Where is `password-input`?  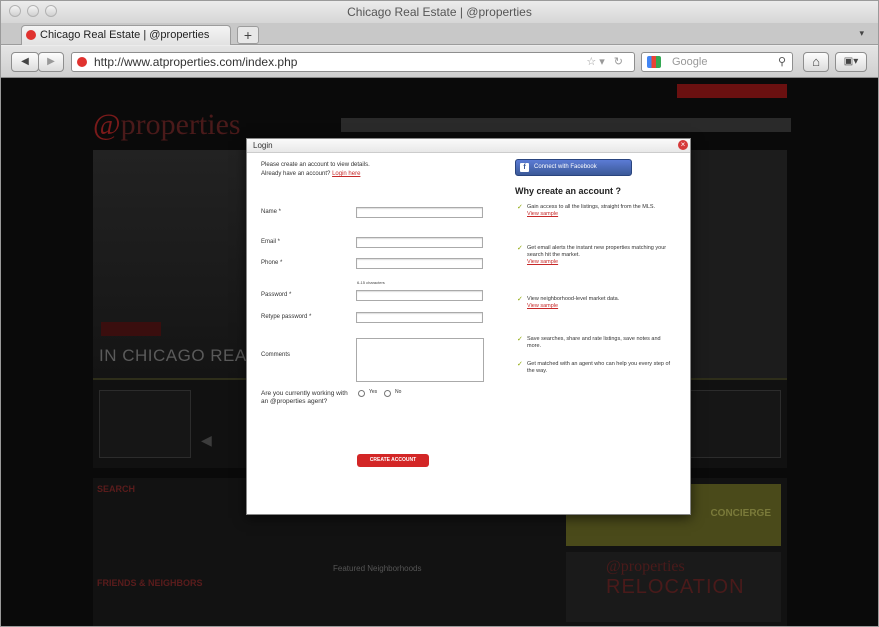
password-input is located at coordinates (419, 295).